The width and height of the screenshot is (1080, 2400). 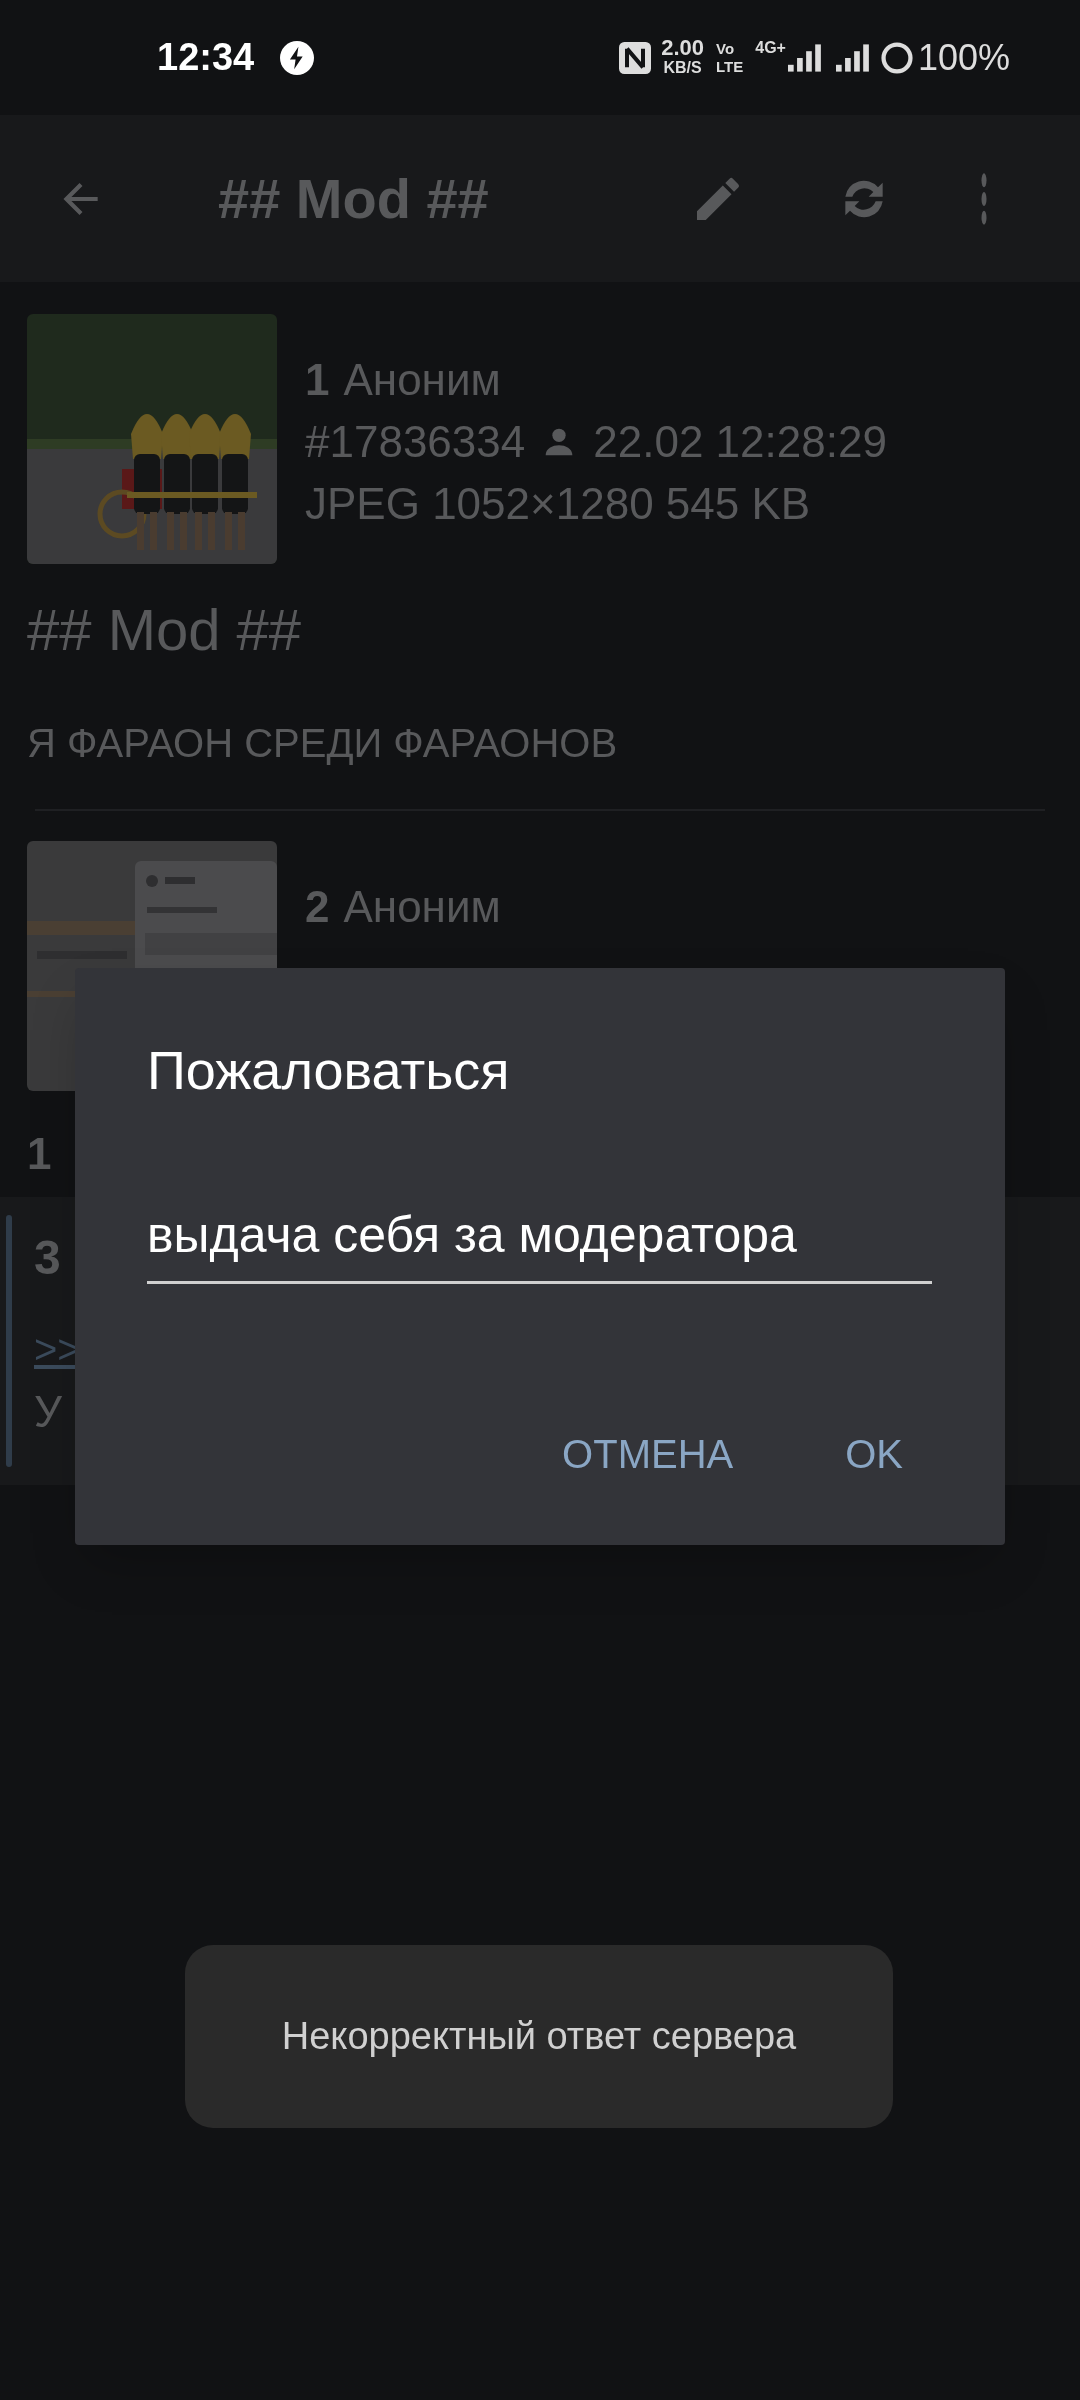 I want to click on battery-level: 100%, so click(x=963, y=57).